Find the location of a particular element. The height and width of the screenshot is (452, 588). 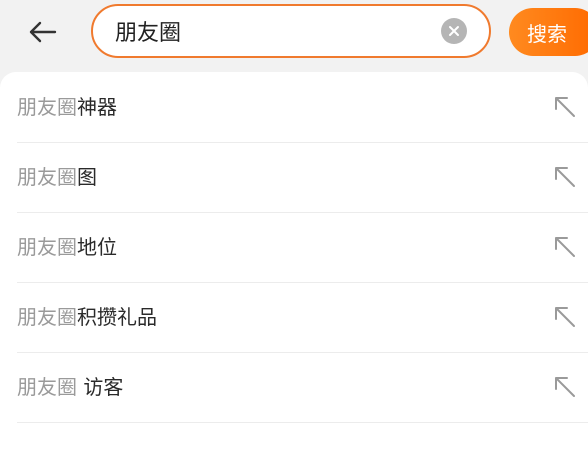

divider is located at coordinates (302, 422).